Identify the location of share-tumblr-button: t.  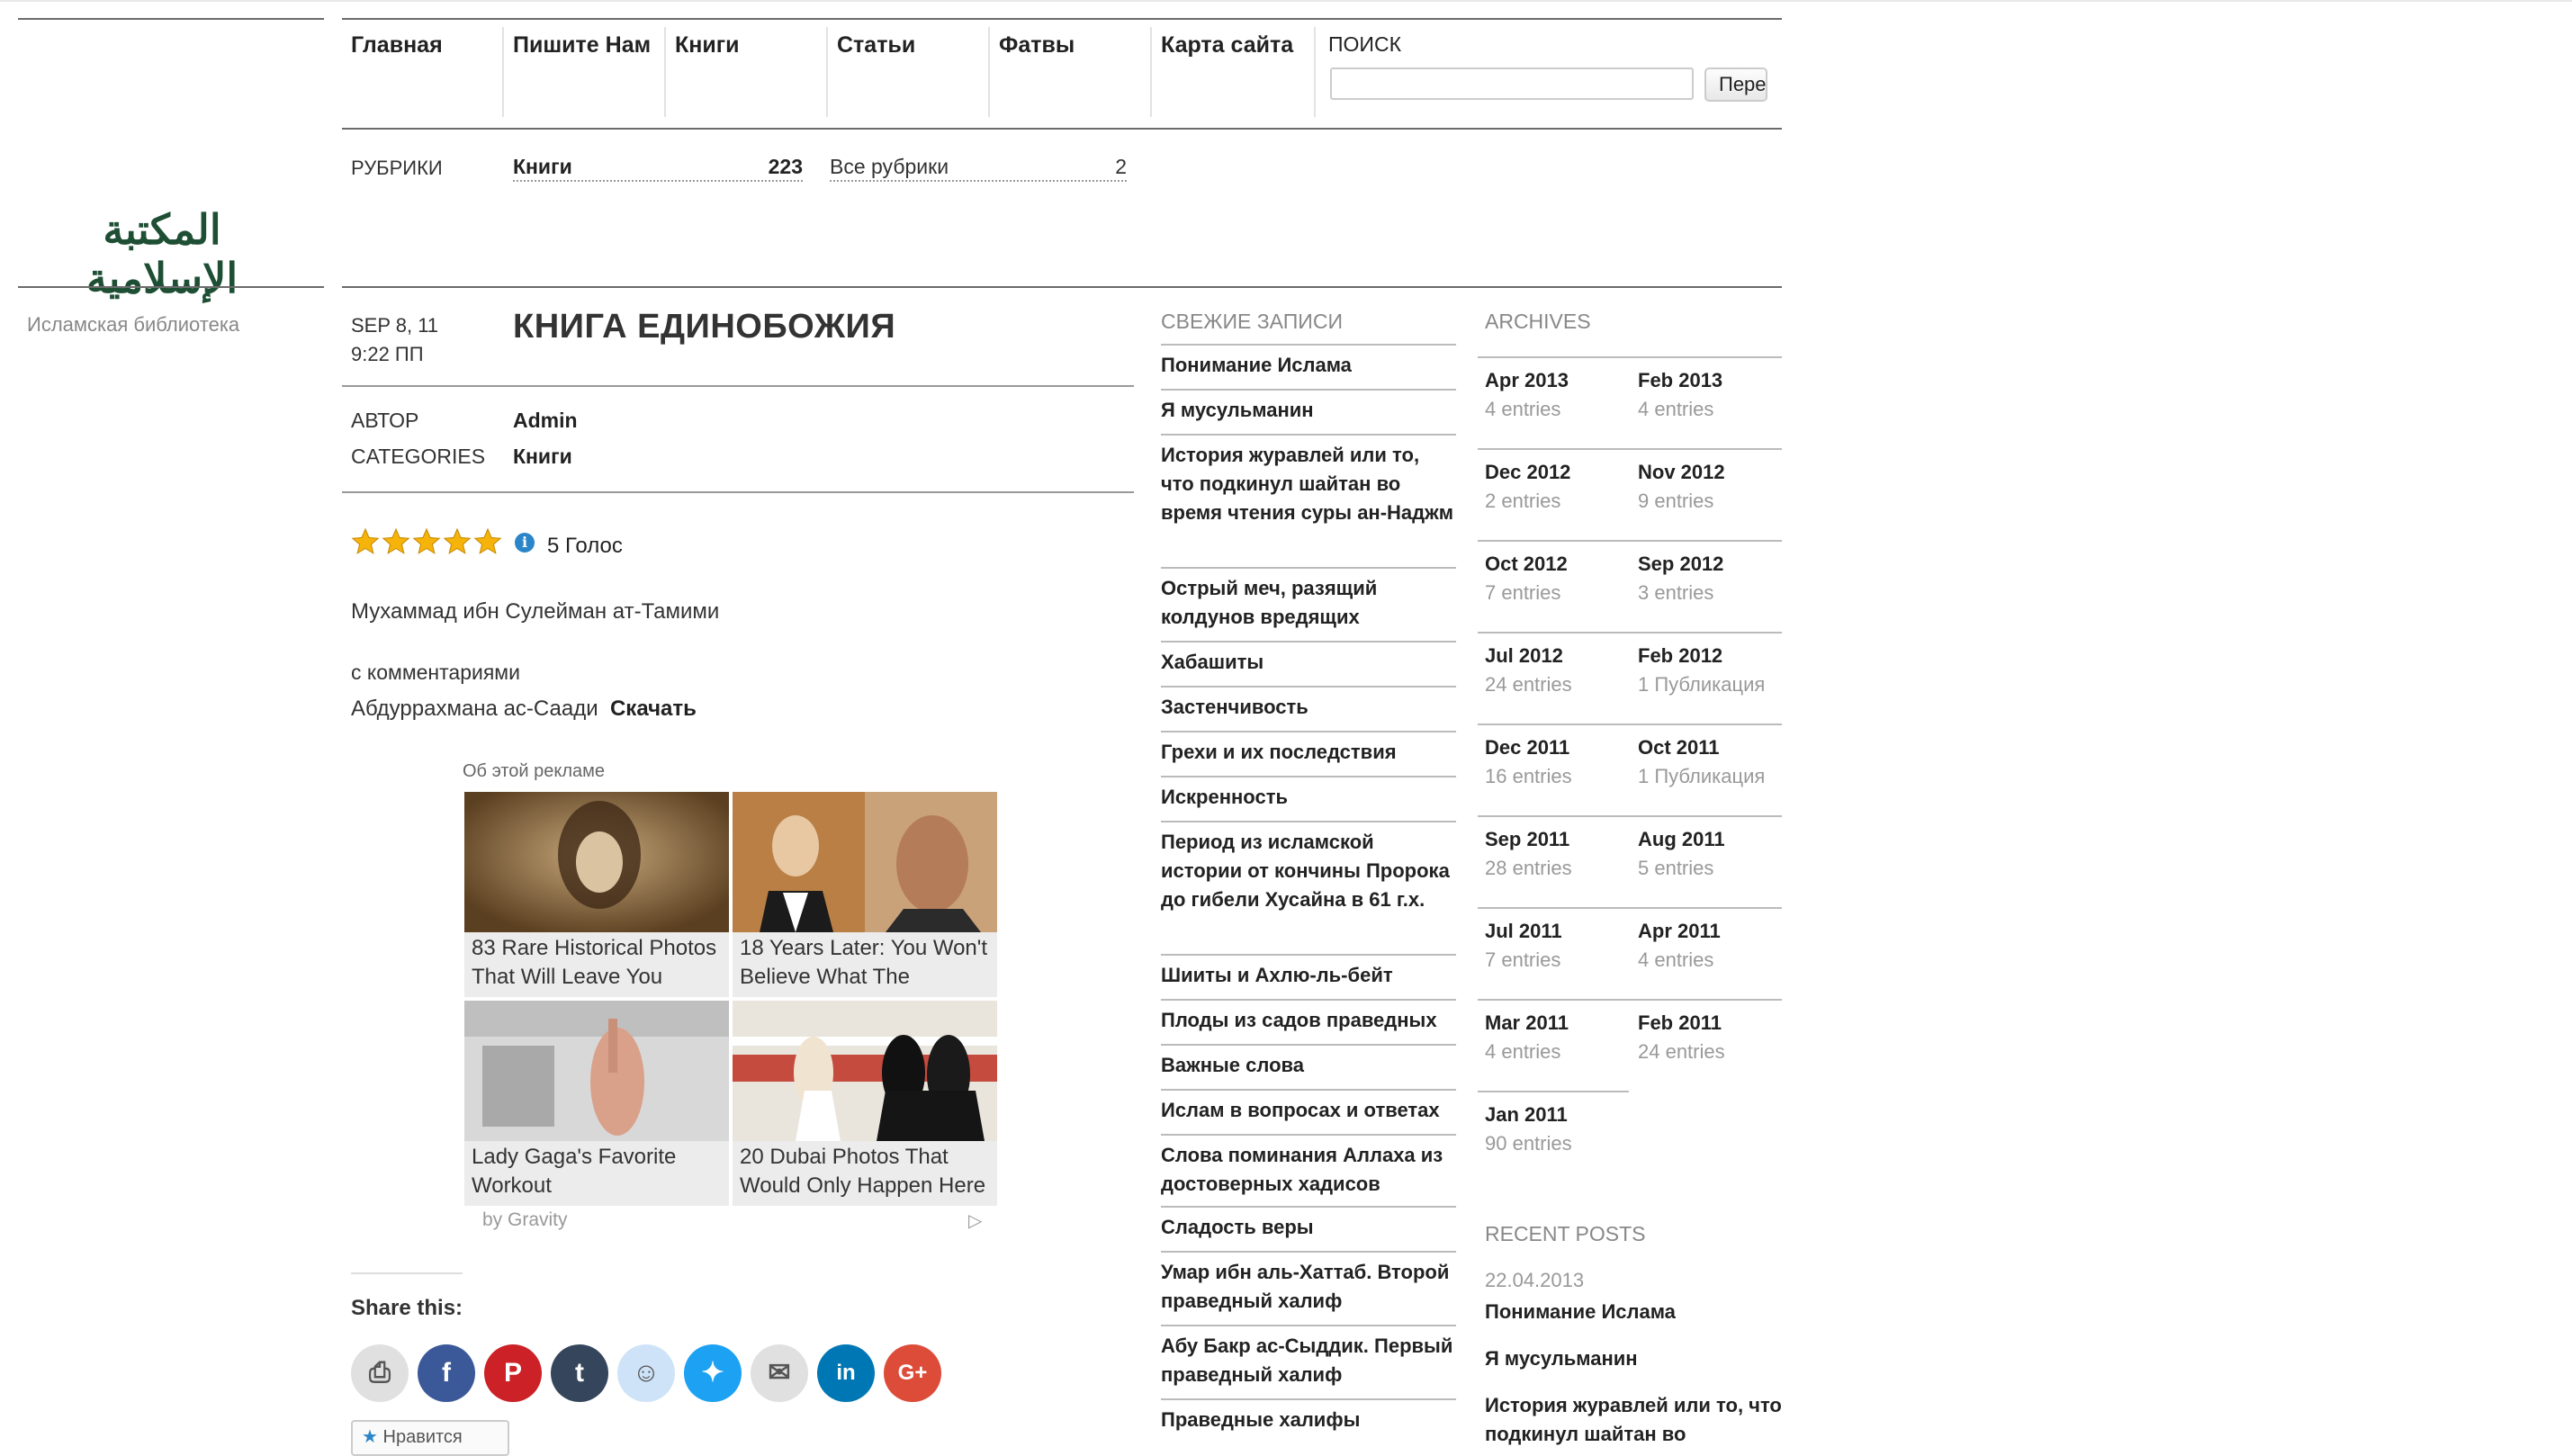
(579, 1373).